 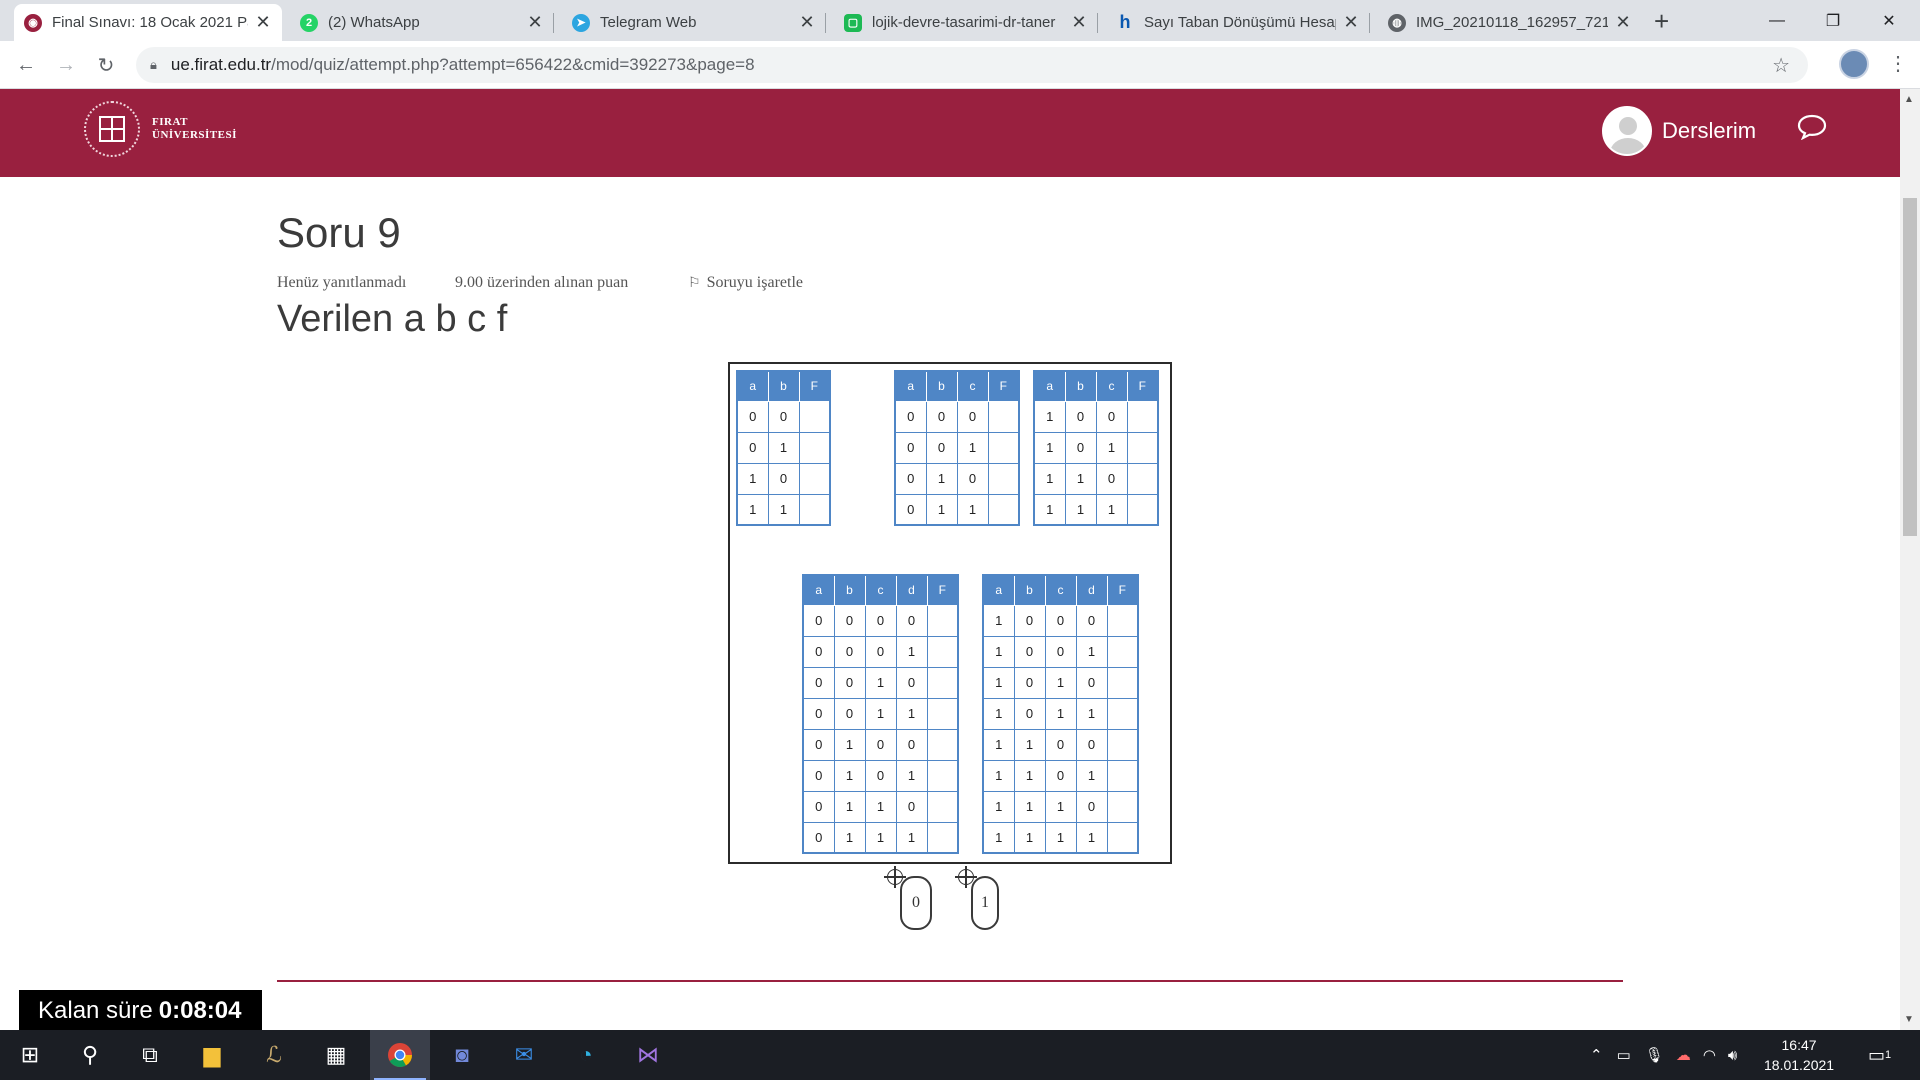 I want to click on tab-final-sinavi: ◉ Final Sınavı: 18 Ocak 2021 Pa ✕, so click(x=148, y=22).